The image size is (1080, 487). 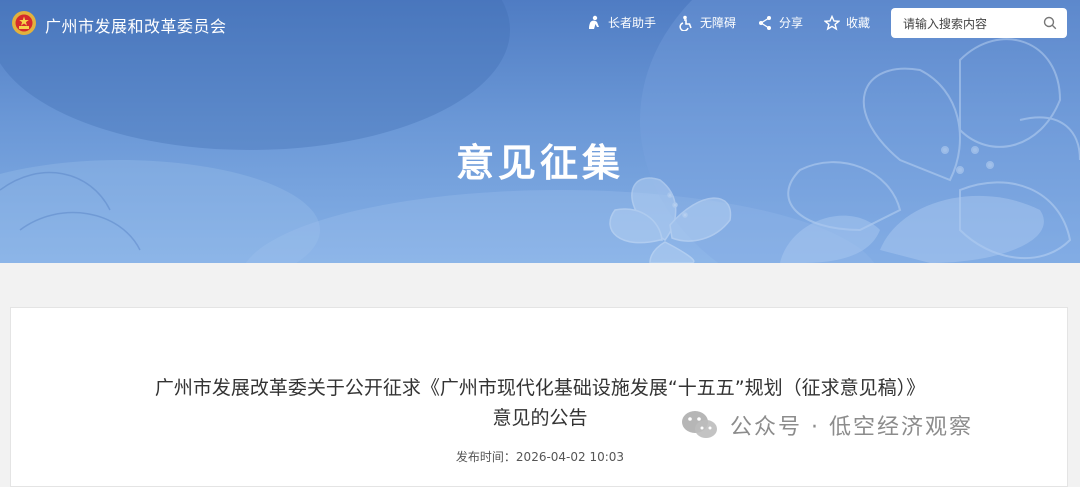 I want to click on elder-assist-button: 长者助手, so click(x=621, y=22).